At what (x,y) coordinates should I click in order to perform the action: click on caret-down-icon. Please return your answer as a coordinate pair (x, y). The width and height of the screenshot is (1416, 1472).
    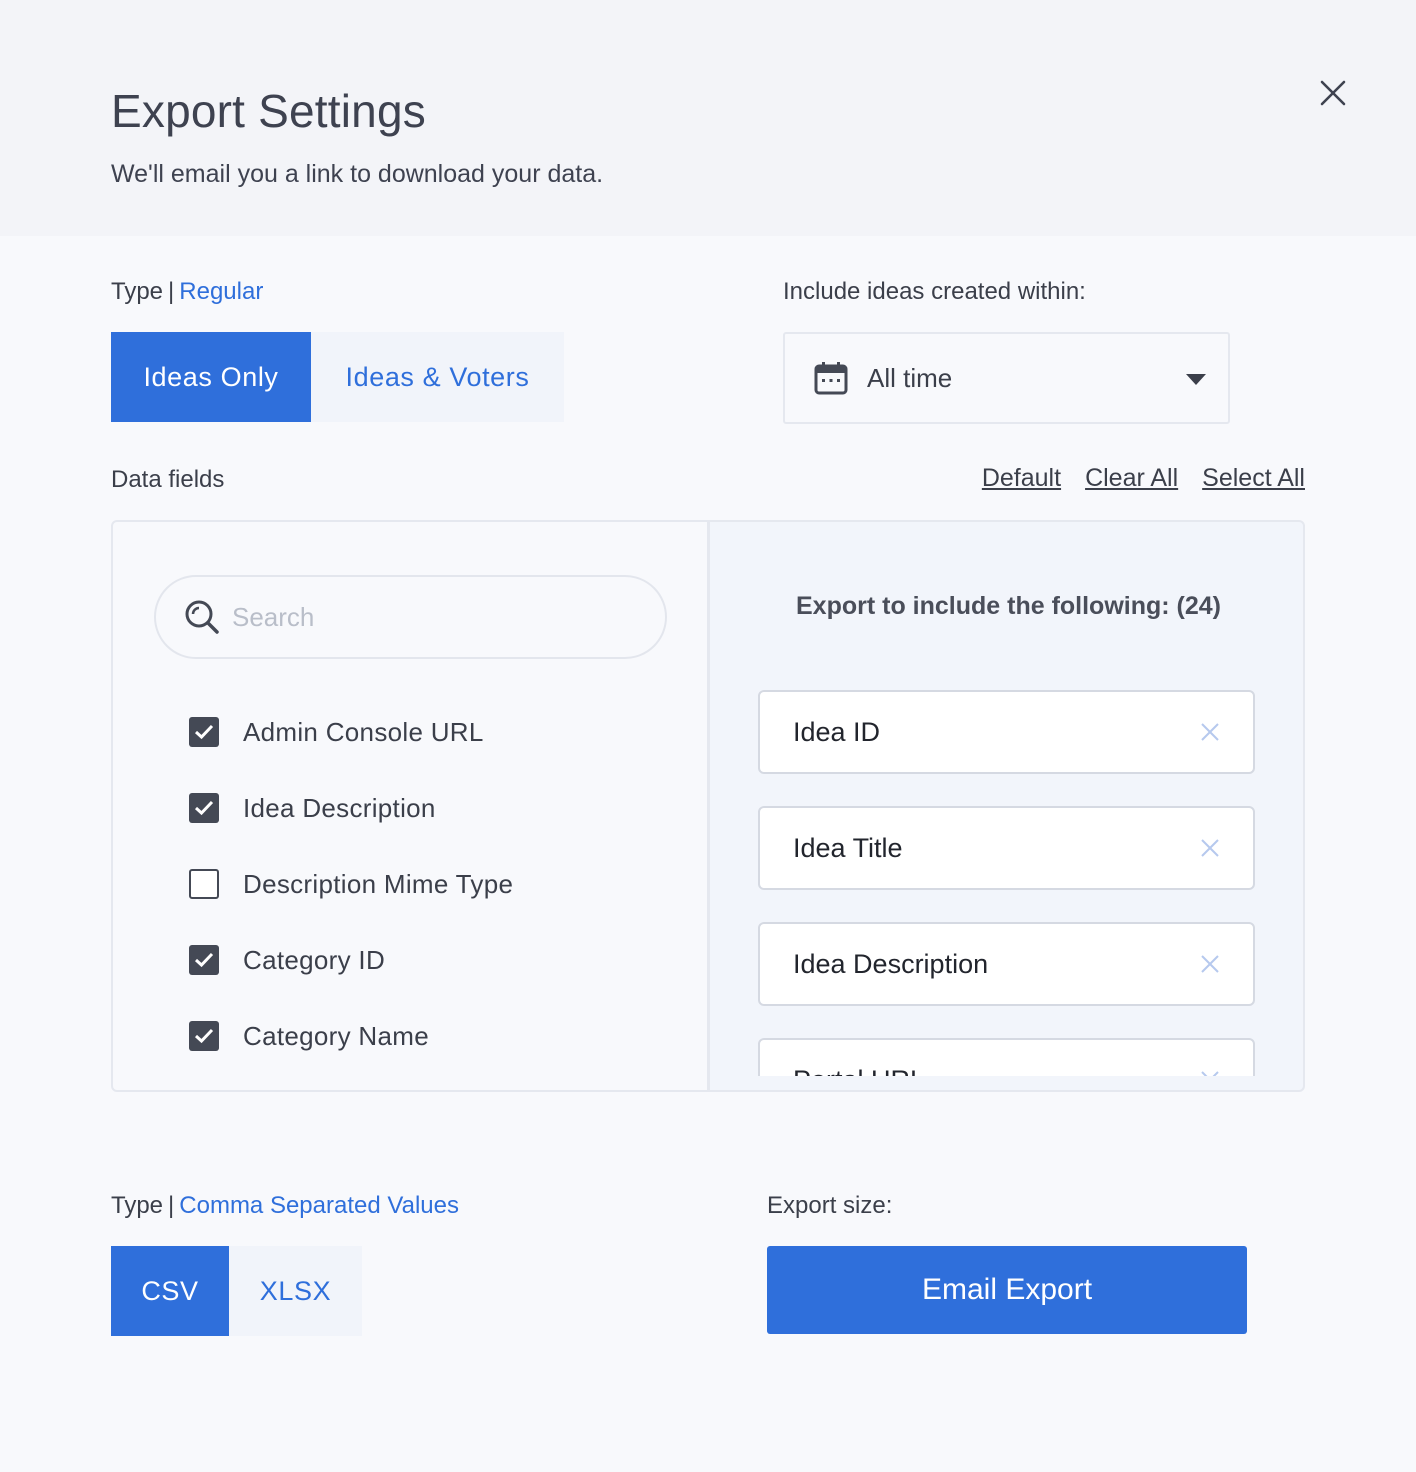
    Looking at the image, I should click on (1196, 379).